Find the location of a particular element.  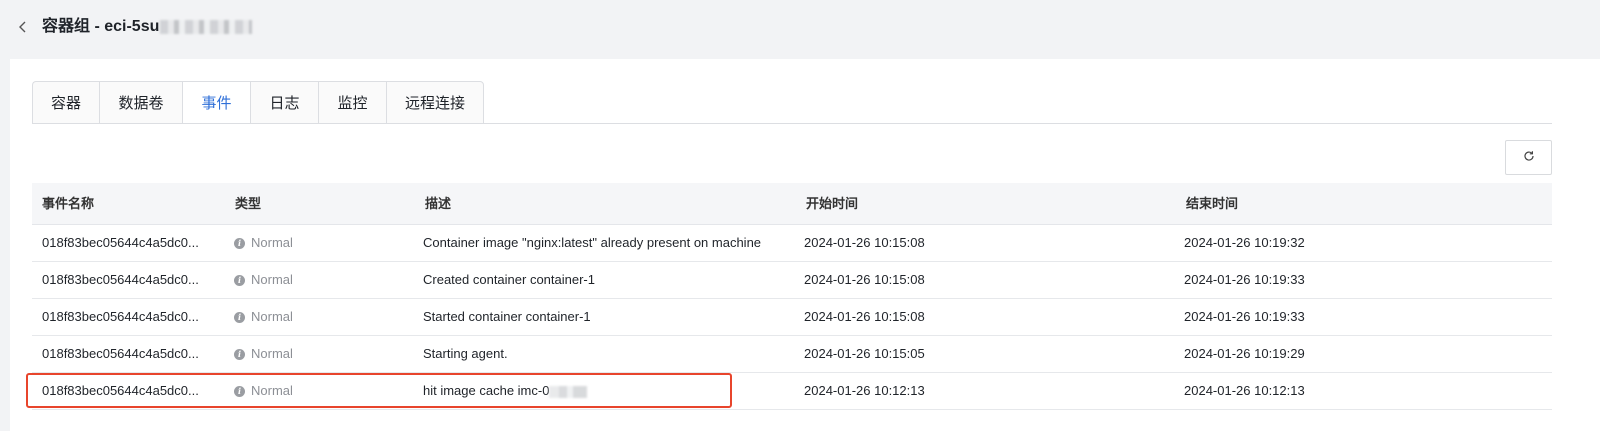

tab-label: 远程连接 is located at coordinates (434, 103).